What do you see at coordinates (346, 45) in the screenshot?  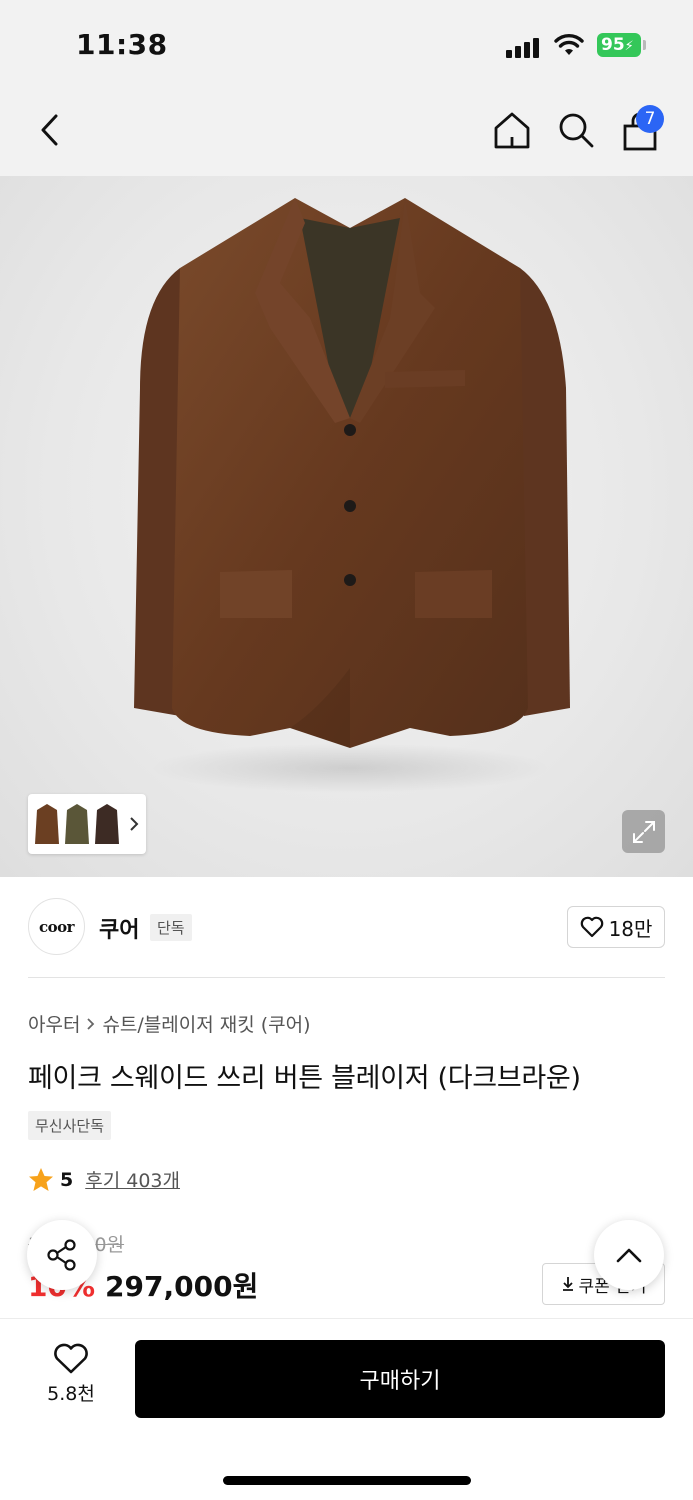 I see `status-bar: 11:38 95⚡` at bounding box center [346, 45].